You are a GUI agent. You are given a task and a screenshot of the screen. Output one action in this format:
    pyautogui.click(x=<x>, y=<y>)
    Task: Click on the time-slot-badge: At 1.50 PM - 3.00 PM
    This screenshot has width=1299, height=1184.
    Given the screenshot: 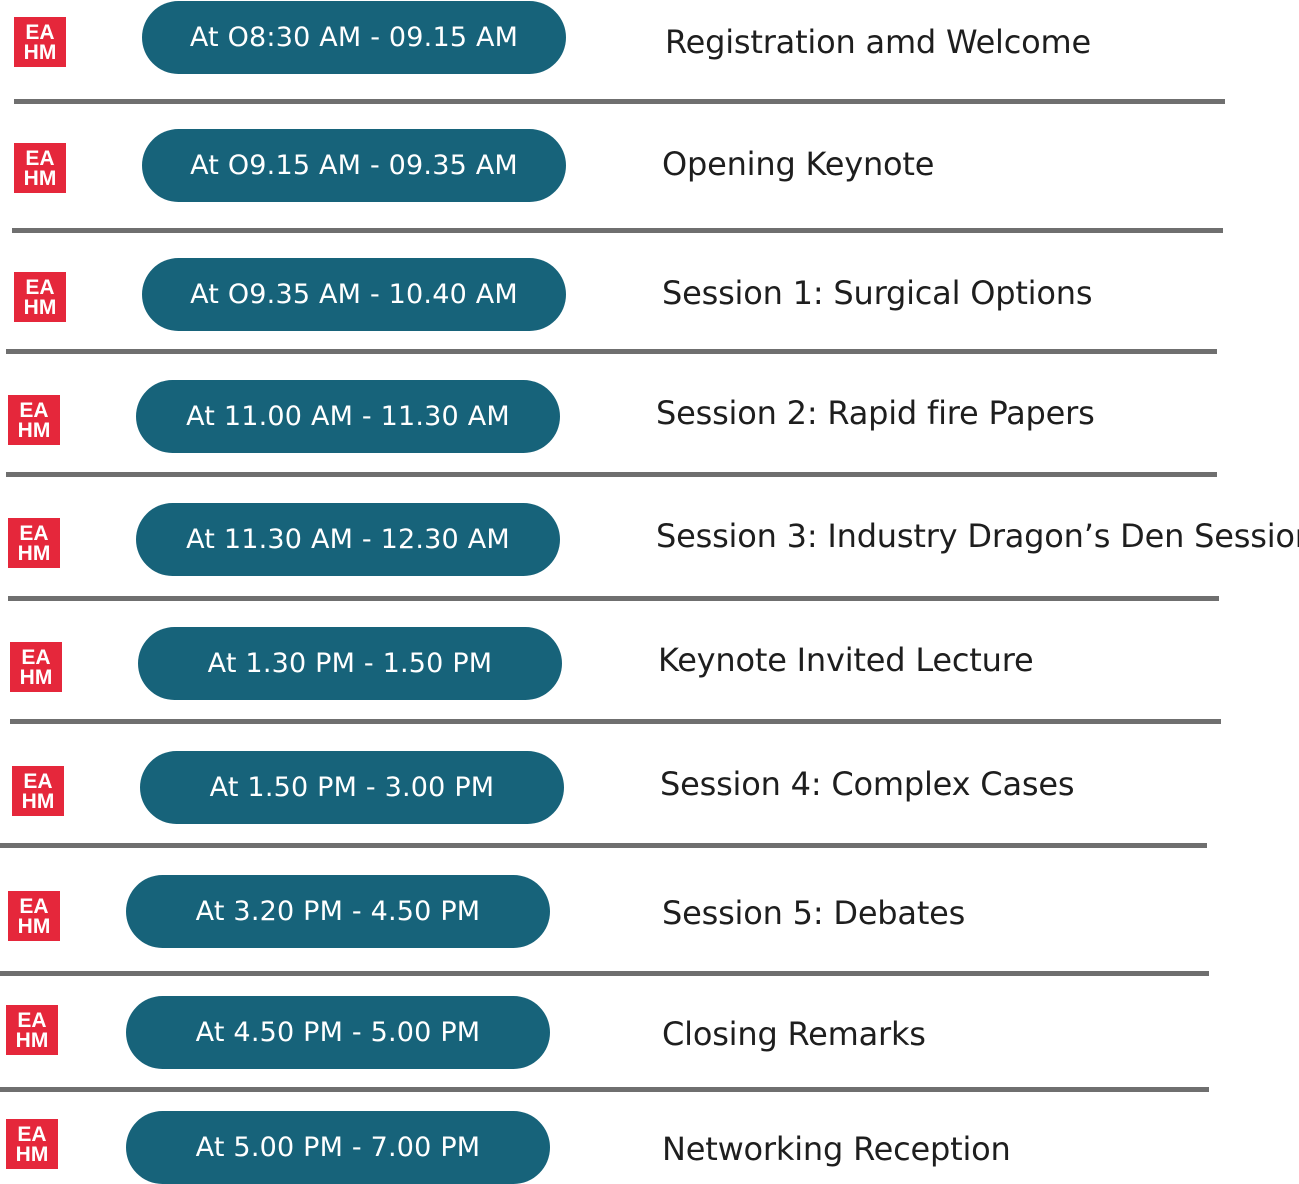 What is the action you would take?
    pyautogui.click(x=352, y=787)
    